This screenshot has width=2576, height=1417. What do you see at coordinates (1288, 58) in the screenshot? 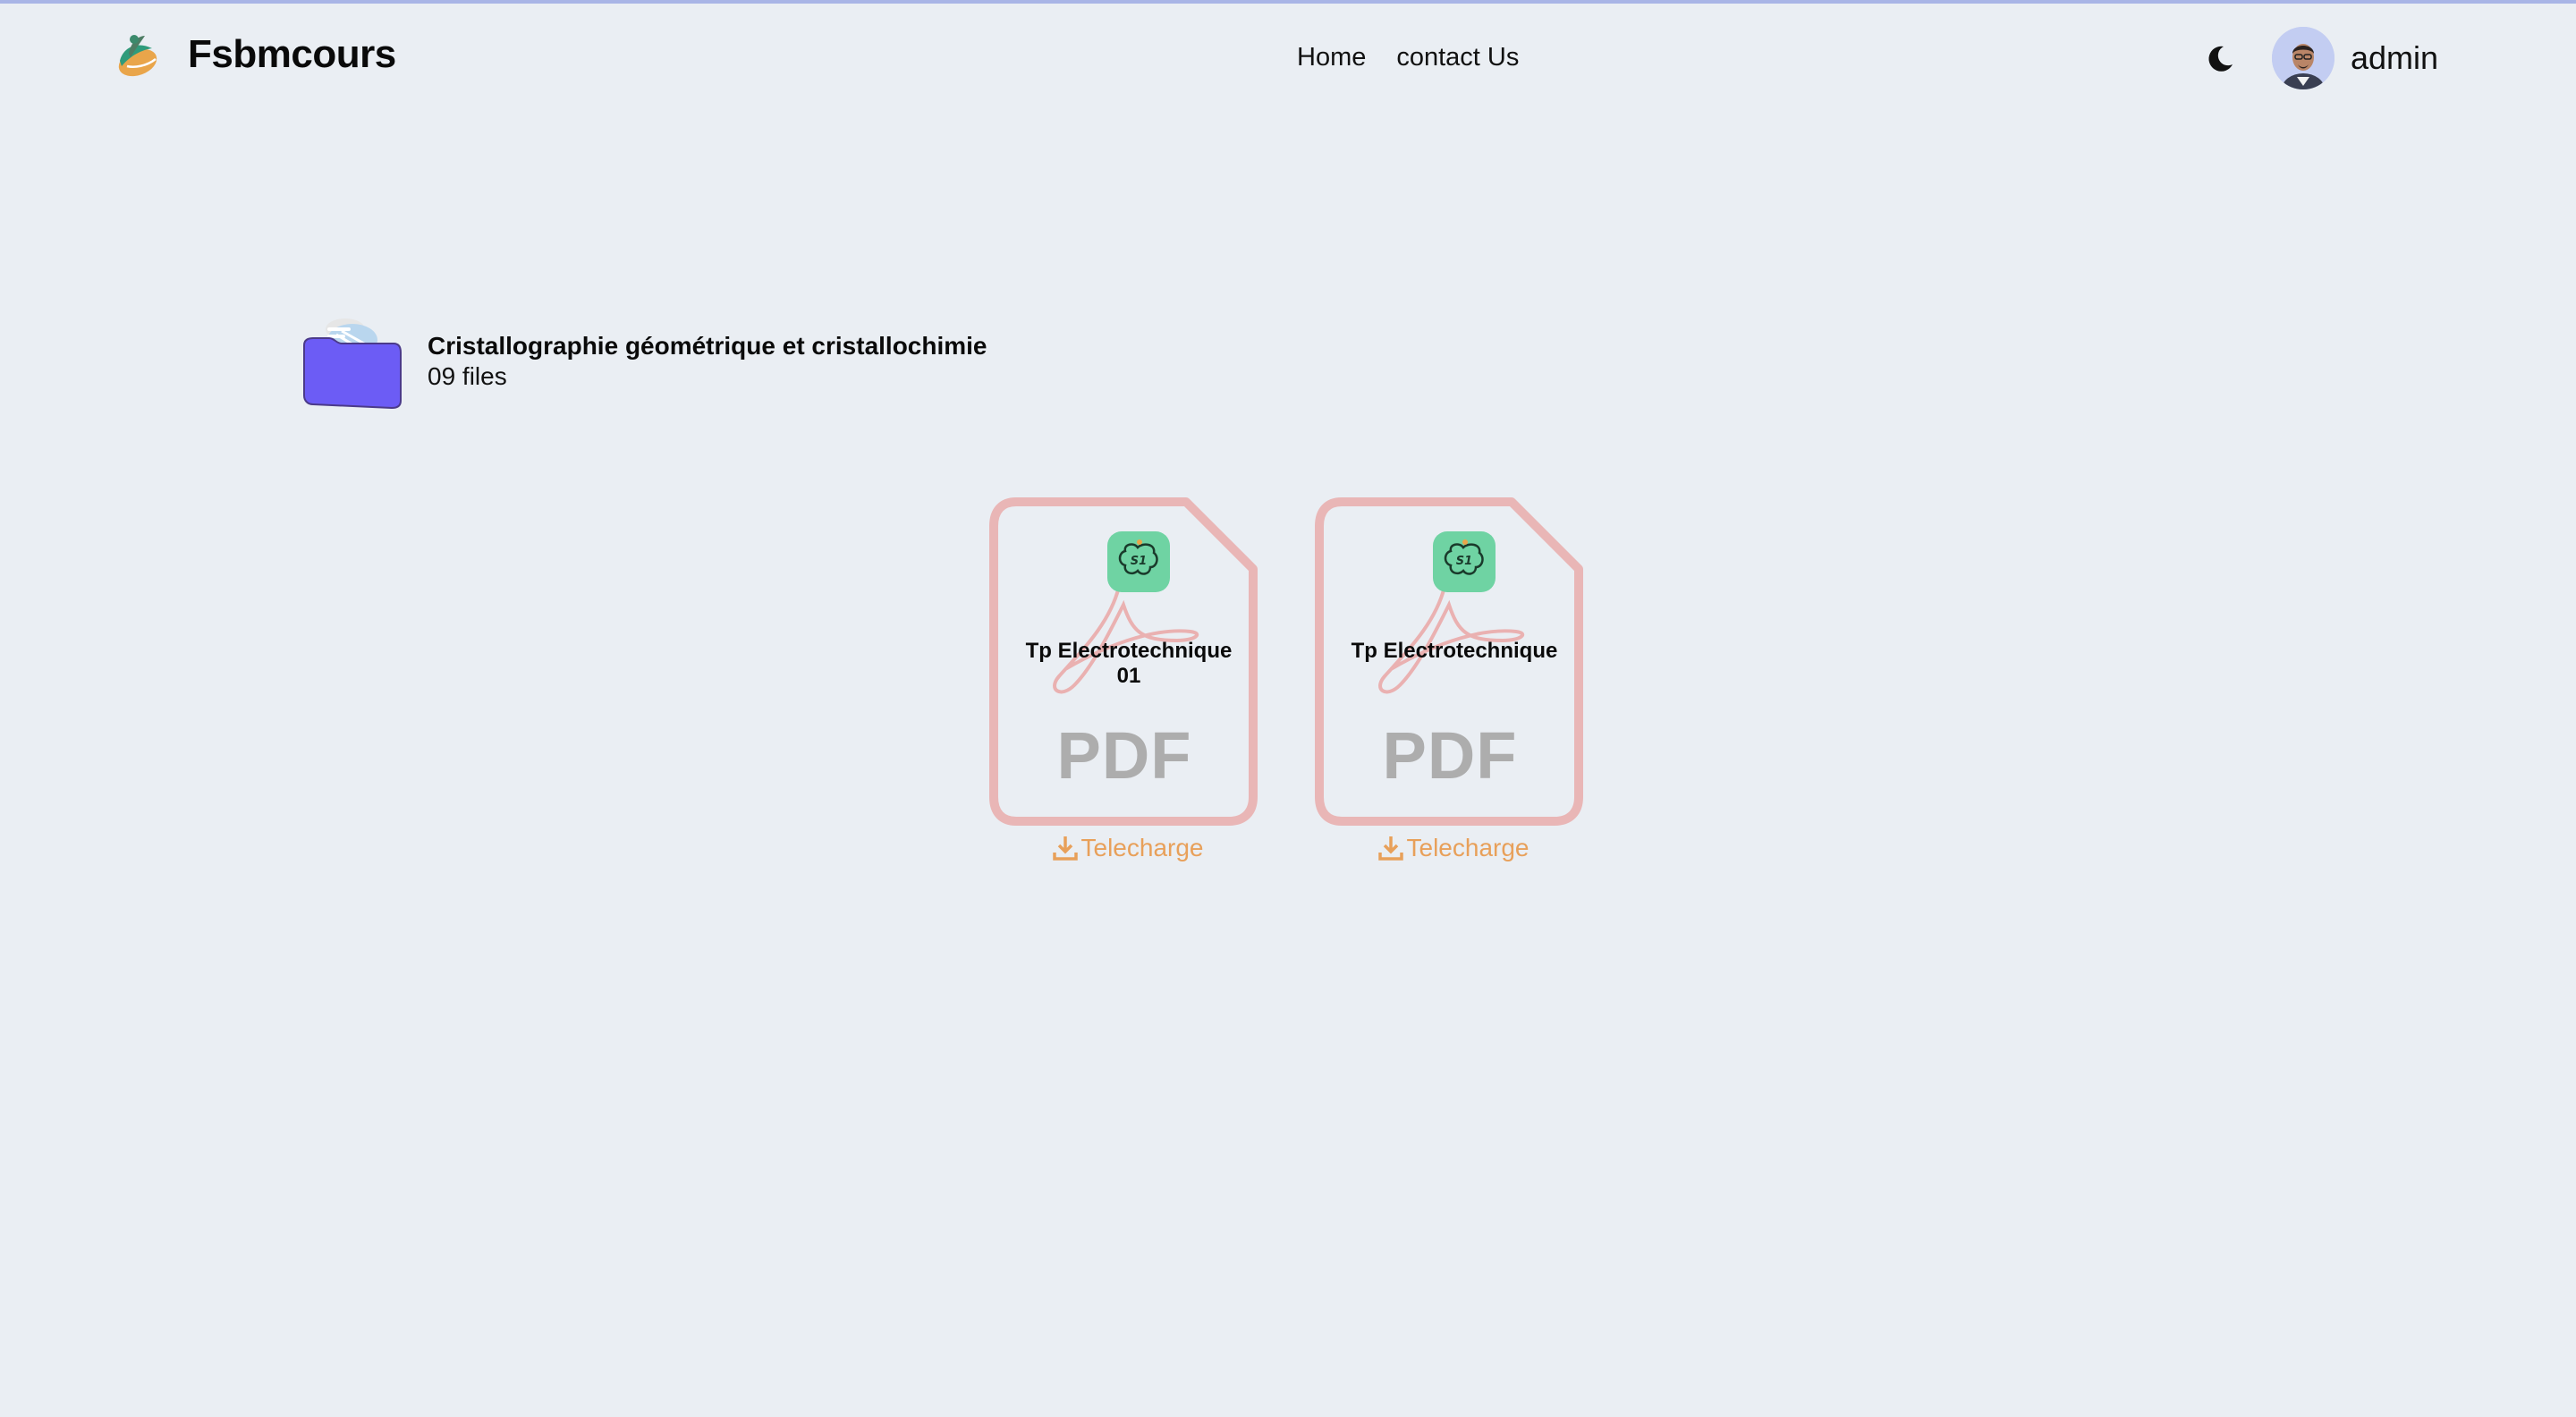
I see `header: Fsbmcours Home contact Us admin` at bounding box center [1288, 58].